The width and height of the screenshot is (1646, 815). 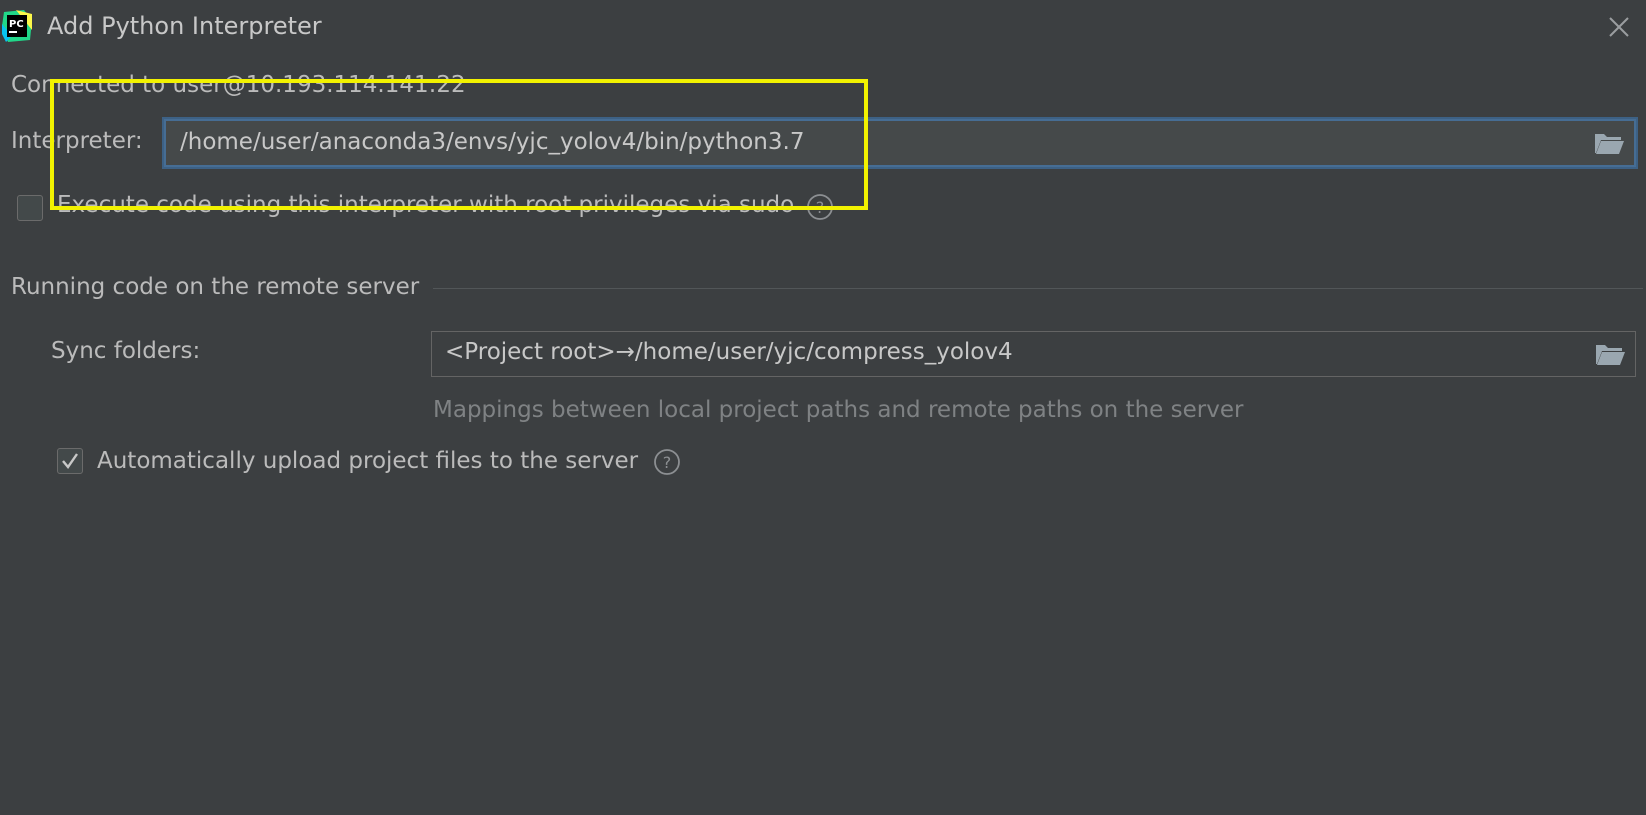 I want to click on section-divider, so click(x=1038, y=288).